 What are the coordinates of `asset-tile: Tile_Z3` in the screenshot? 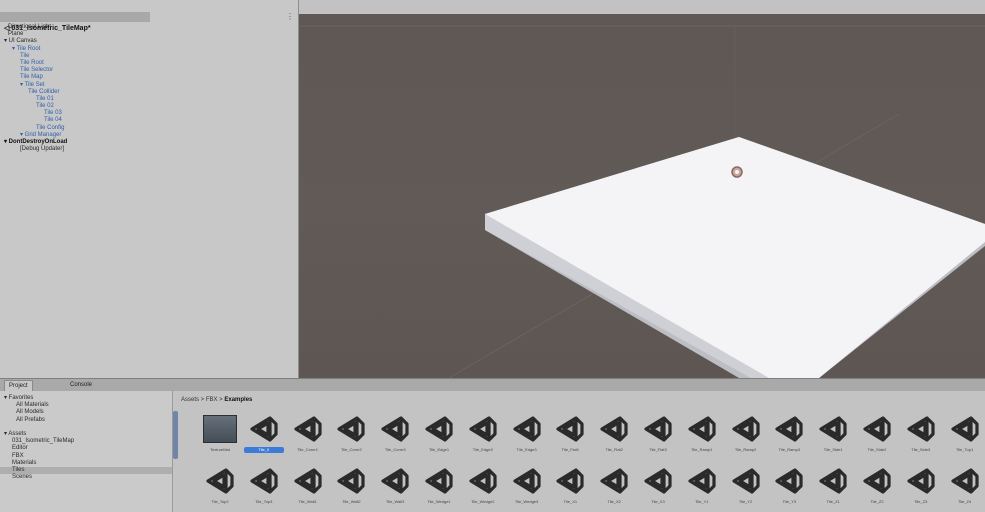 It's located at (921, 485).